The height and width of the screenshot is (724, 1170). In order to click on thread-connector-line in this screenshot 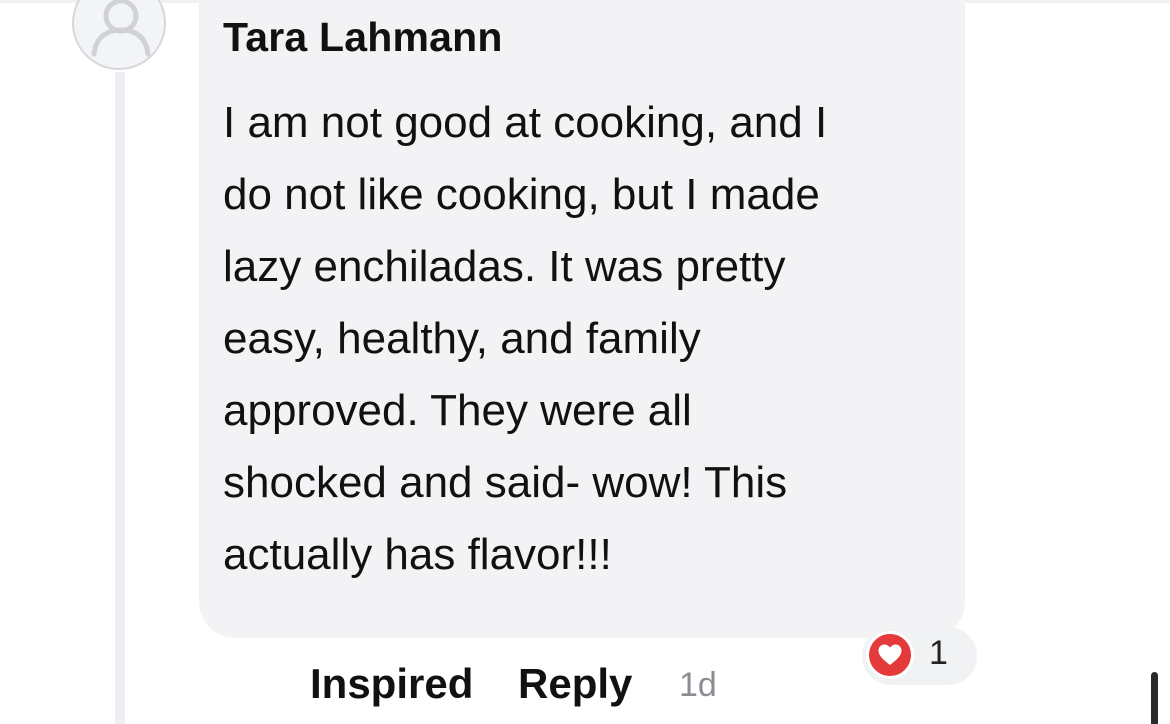, I will do `click(120, 398)`.